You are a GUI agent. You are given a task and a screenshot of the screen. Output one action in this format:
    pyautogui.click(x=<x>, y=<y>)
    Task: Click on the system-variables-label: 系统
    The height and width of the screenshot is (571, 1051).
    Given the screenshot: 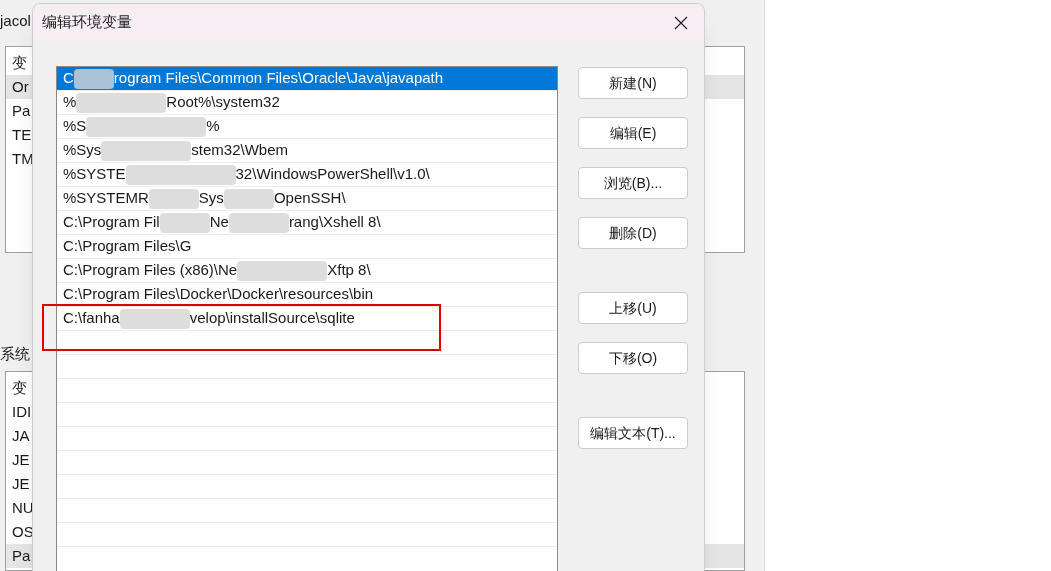 What is the action you would take?
    pyautogui.click(x=15, y=354)
    